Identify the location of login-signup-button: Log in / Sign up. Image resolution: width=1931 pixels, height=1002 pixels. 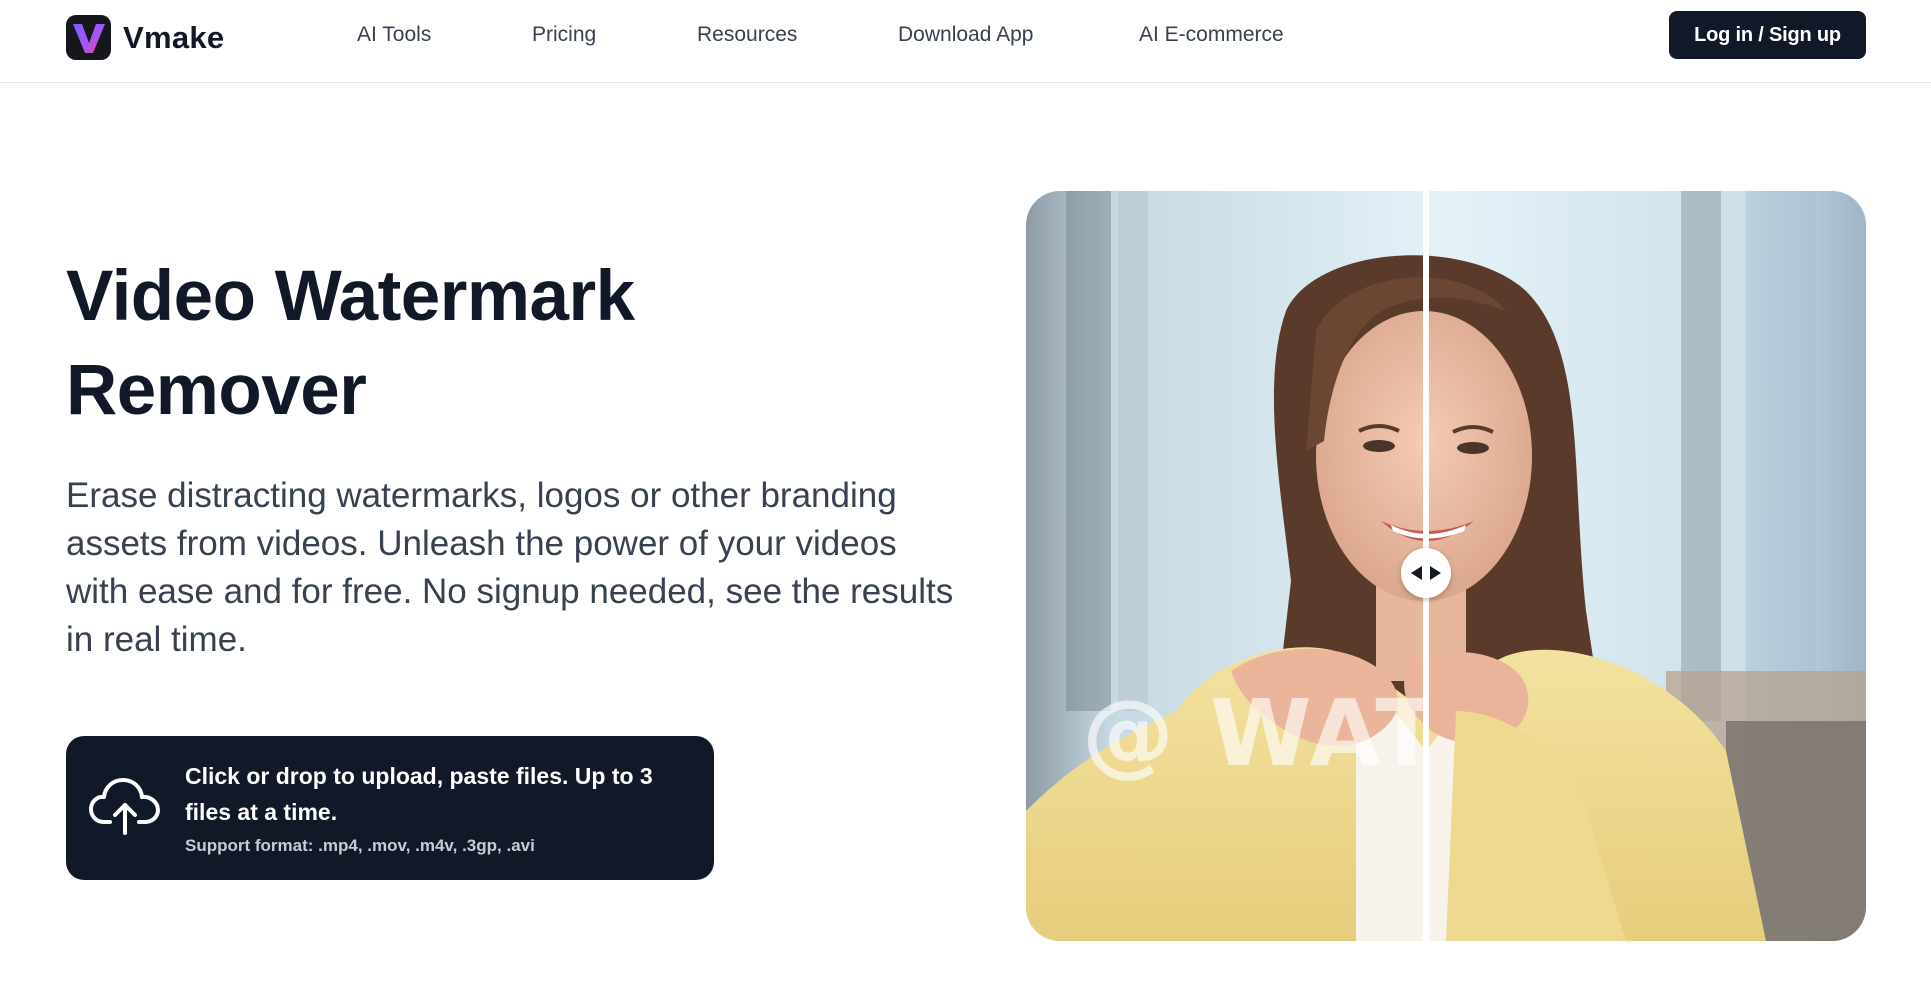
(1767, 35).